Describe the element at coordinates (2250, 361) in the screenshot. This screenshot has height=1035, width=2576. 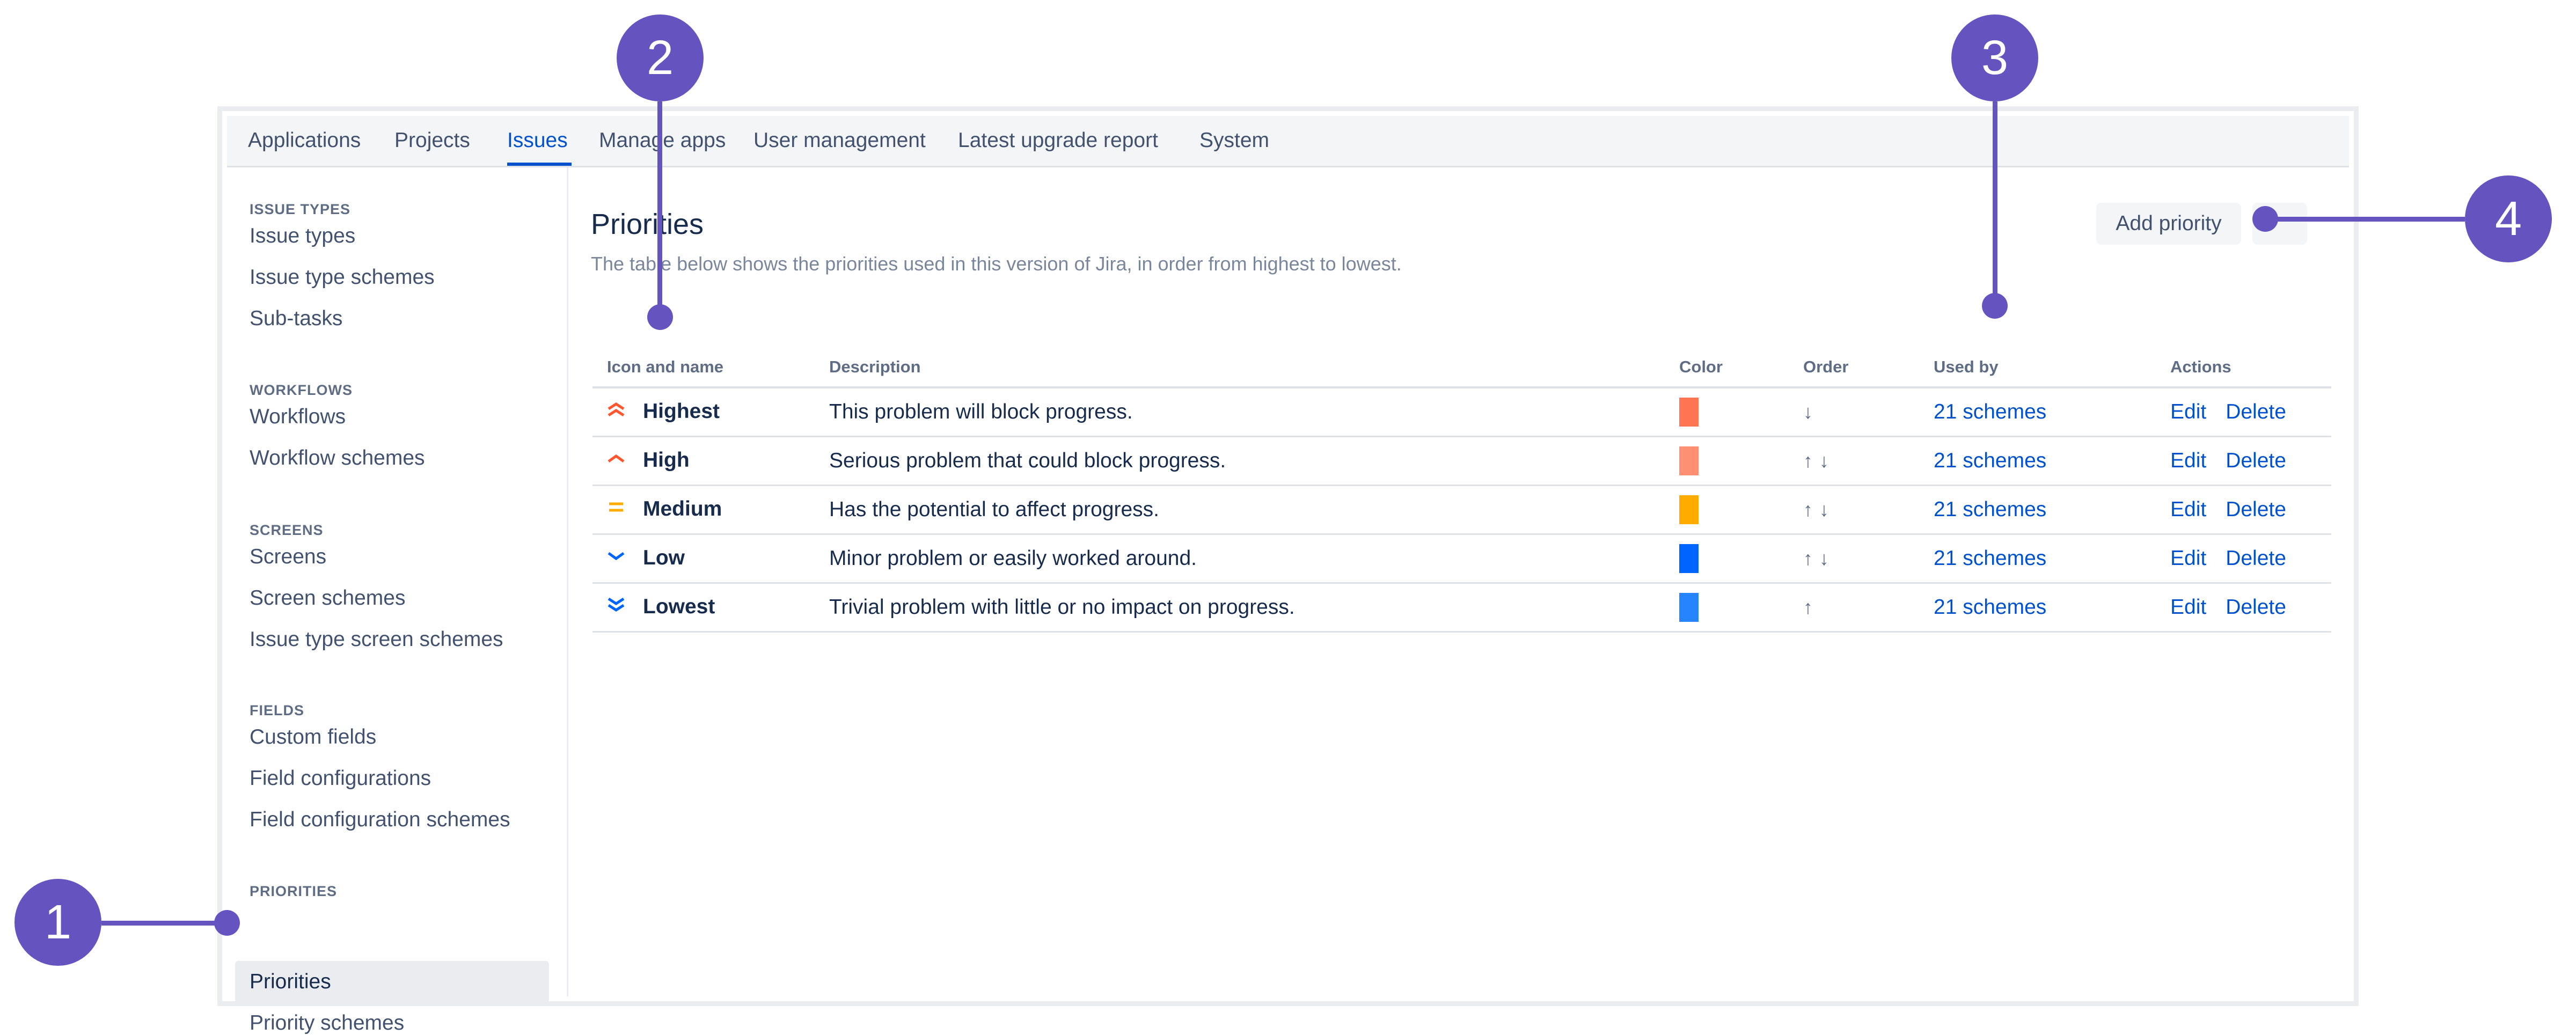
I see `header-actions: Actions` at that location.